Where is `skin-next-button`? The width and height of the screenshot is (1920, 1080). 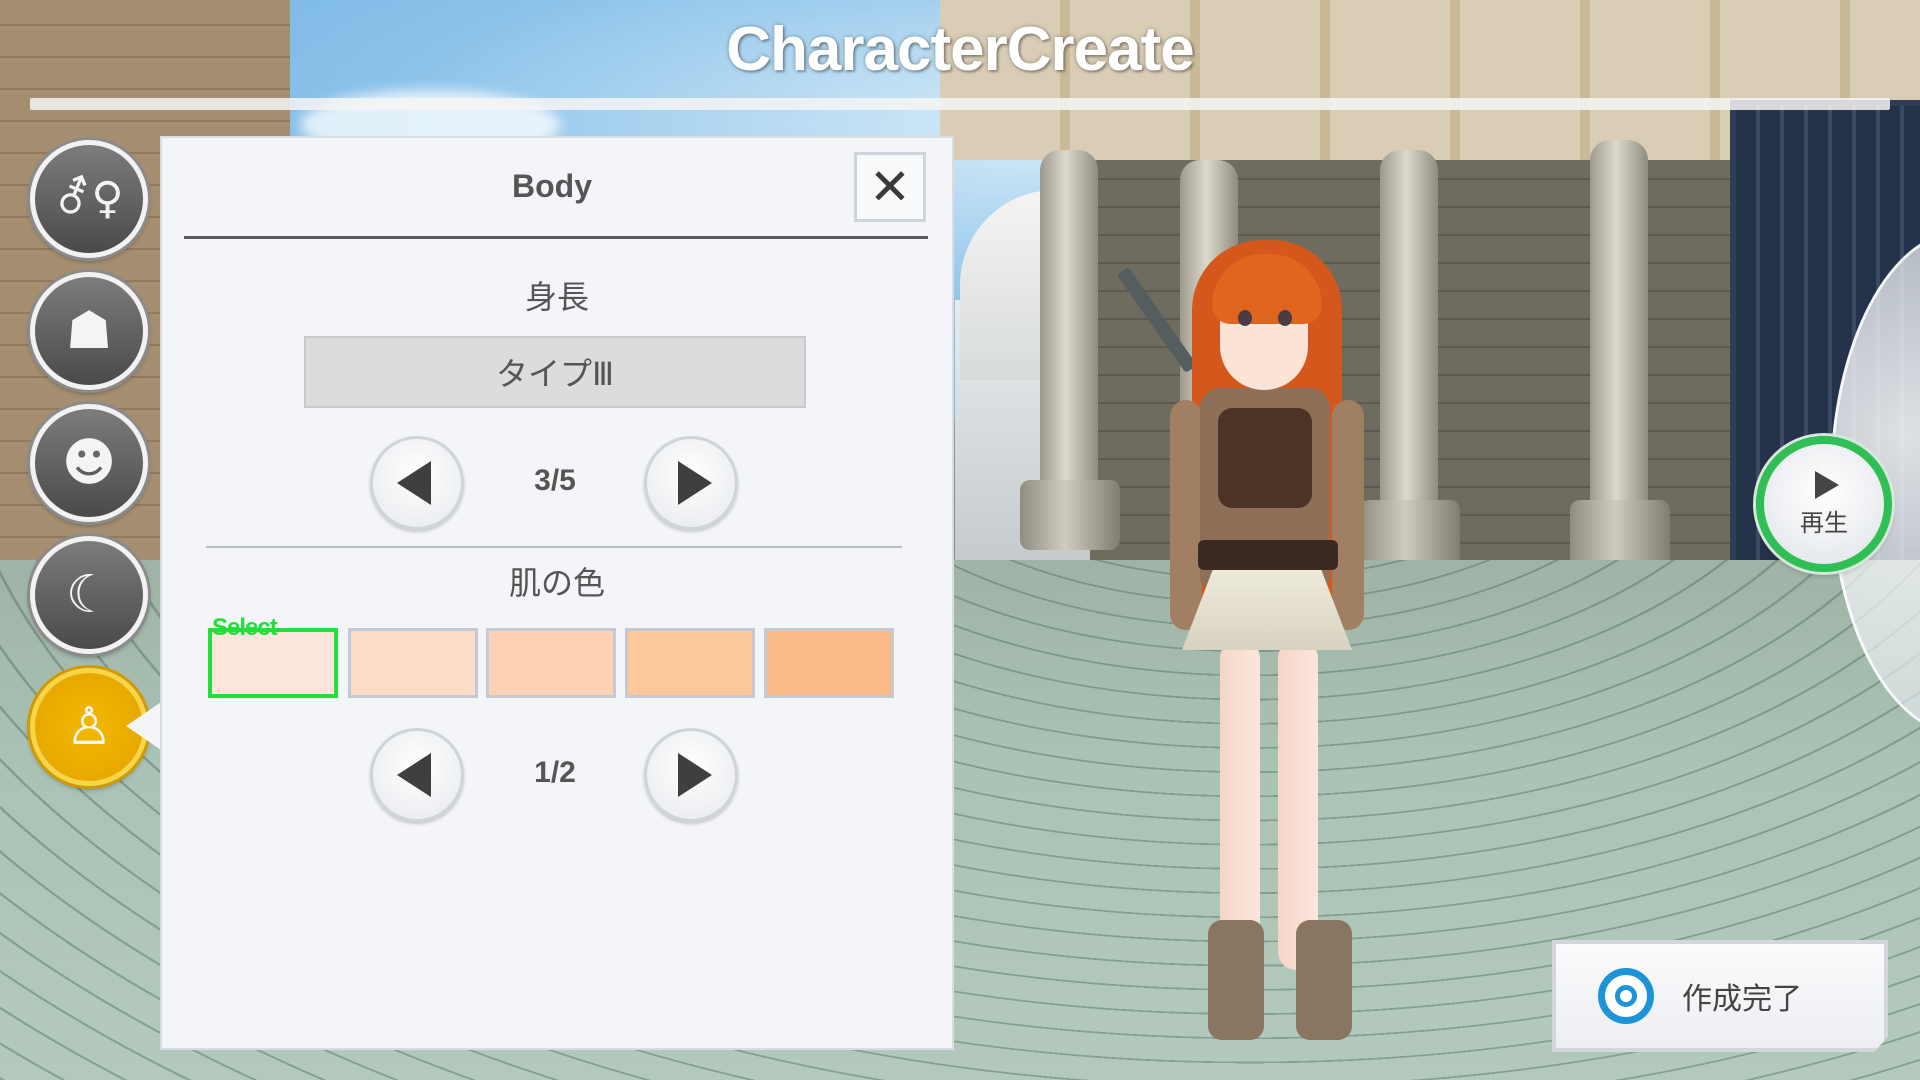 skin-next-button is located at coordinates (691, 775).